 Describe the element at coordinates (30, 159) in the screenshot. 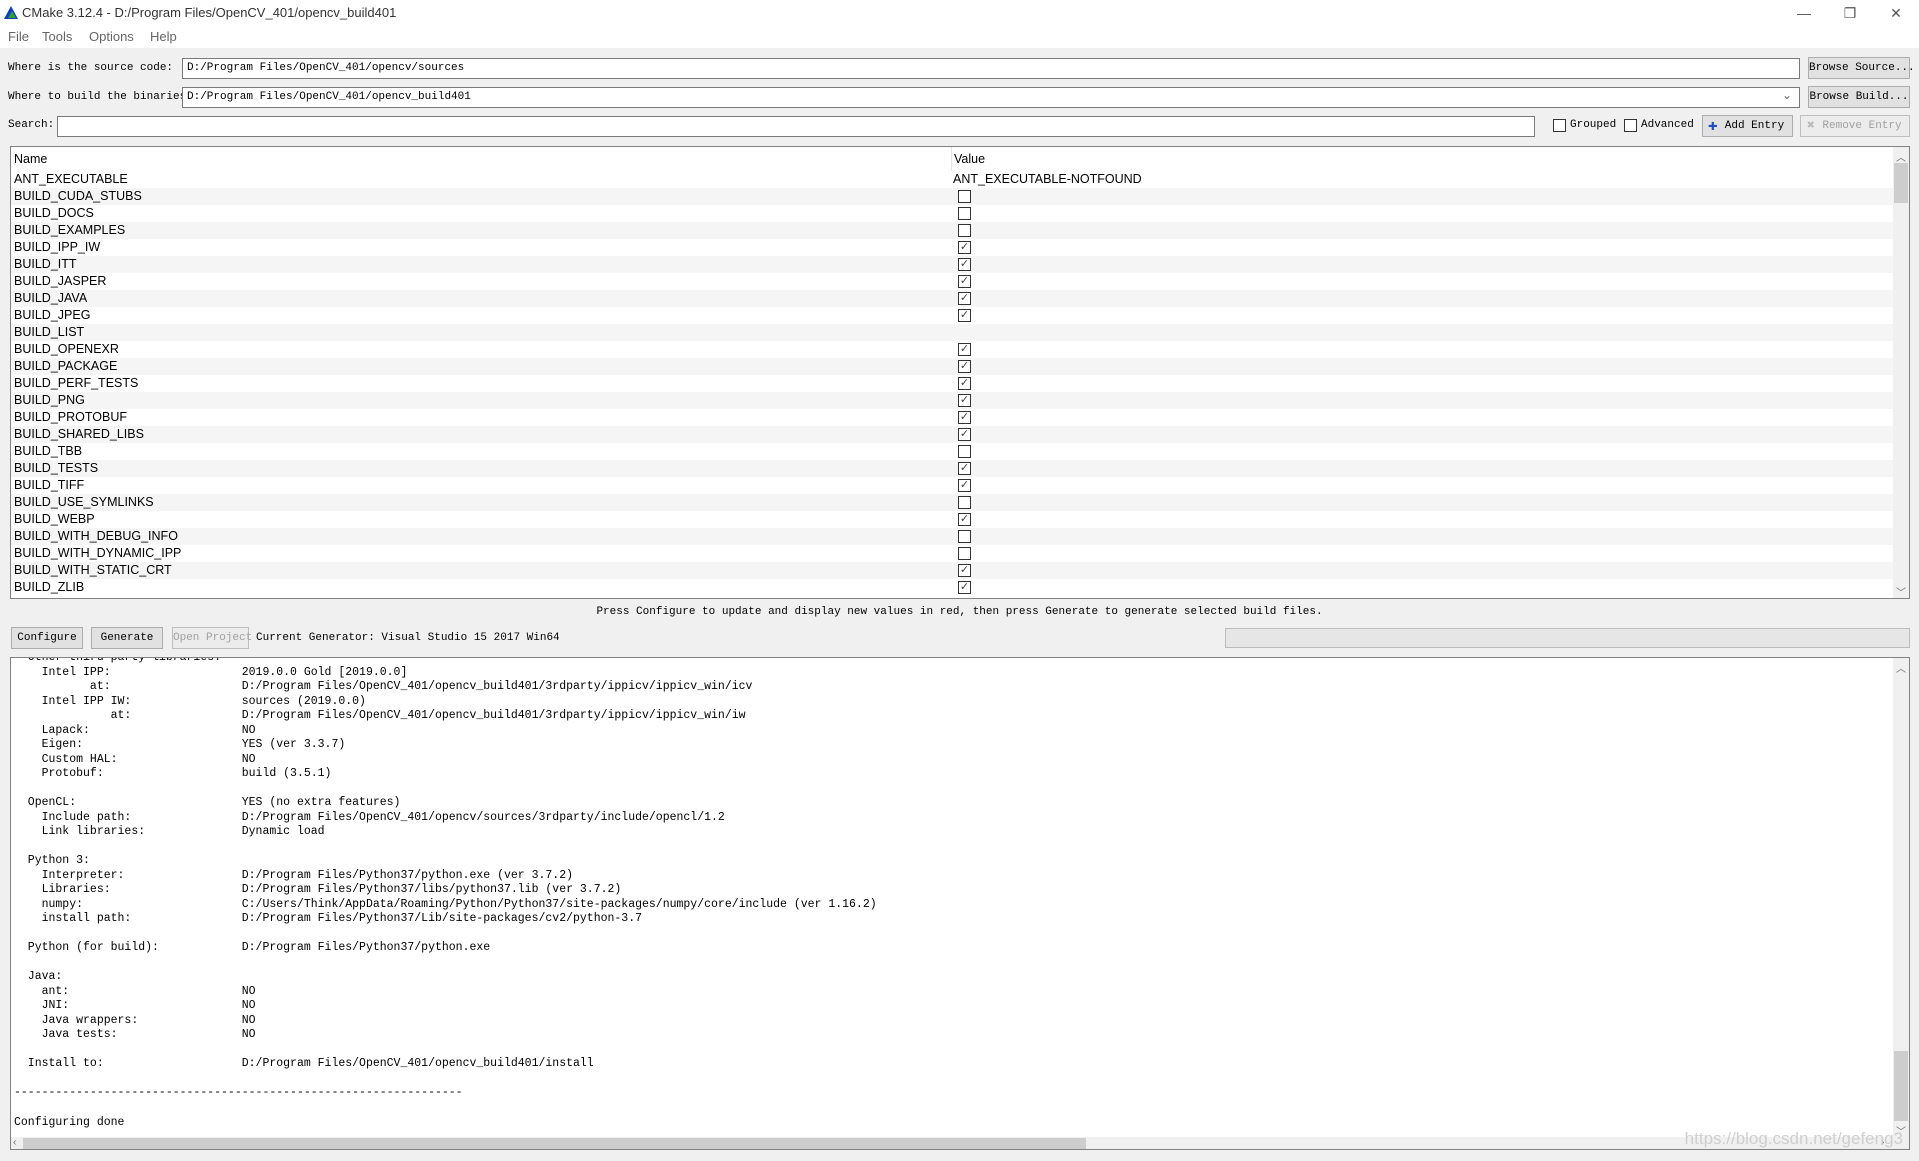

I see `column-header-name: Name` at that location.